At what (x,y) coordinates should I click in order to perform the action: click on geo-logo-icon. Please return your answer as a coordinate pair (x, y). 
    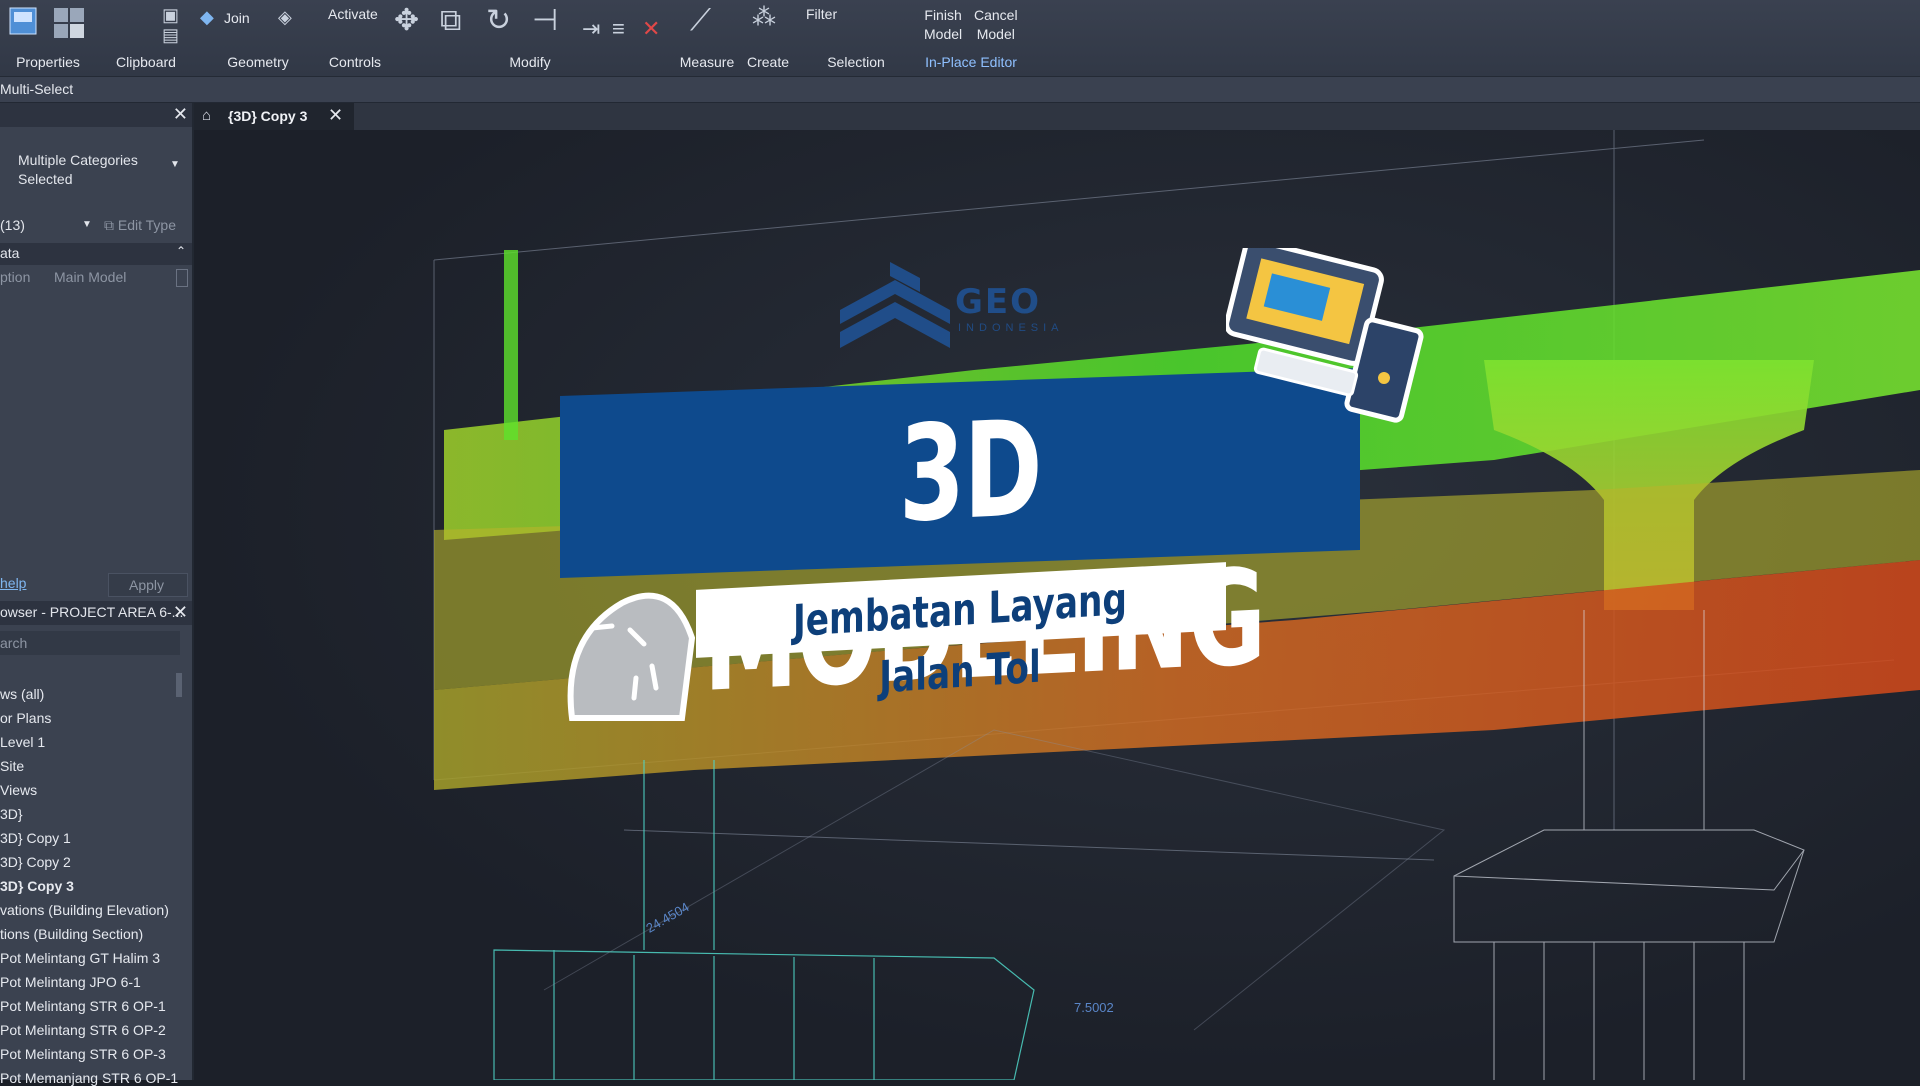
    Looking at the image, I should click on (895, 305).